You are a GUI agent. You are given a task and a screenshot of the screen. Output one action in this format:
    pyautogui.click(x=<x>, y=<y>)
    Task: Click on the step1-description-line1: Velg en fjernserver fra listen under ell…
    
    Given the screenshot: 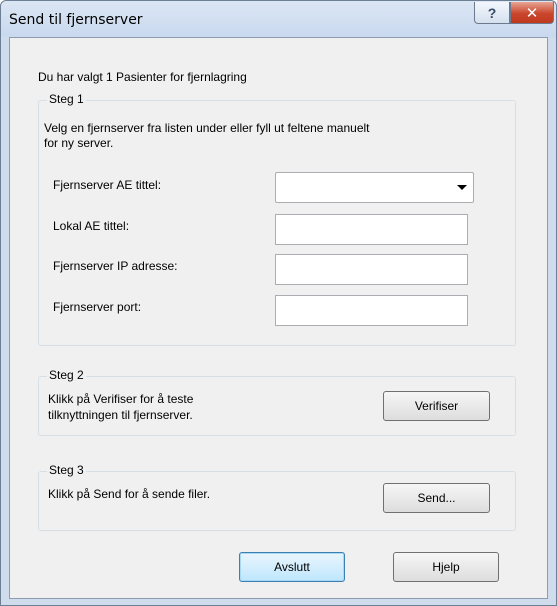 What is the action you would take?
    pyautogui.click(x=207, y=128)
    